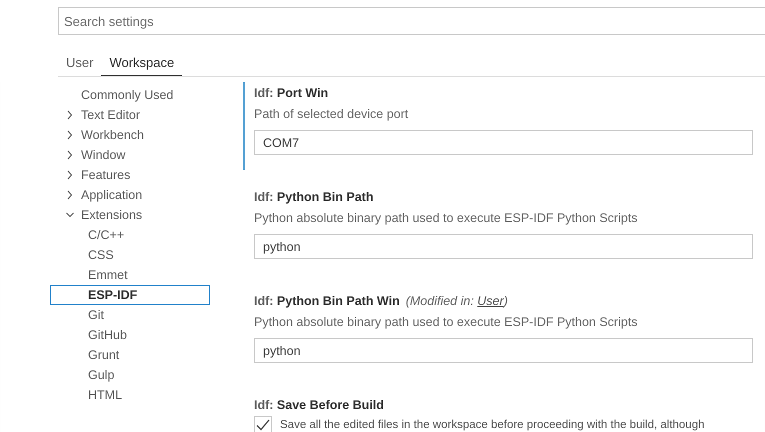  Describe the element at coordinates (141, 63) in the screenshot. I see `settings-tab: Workspace` at that location.